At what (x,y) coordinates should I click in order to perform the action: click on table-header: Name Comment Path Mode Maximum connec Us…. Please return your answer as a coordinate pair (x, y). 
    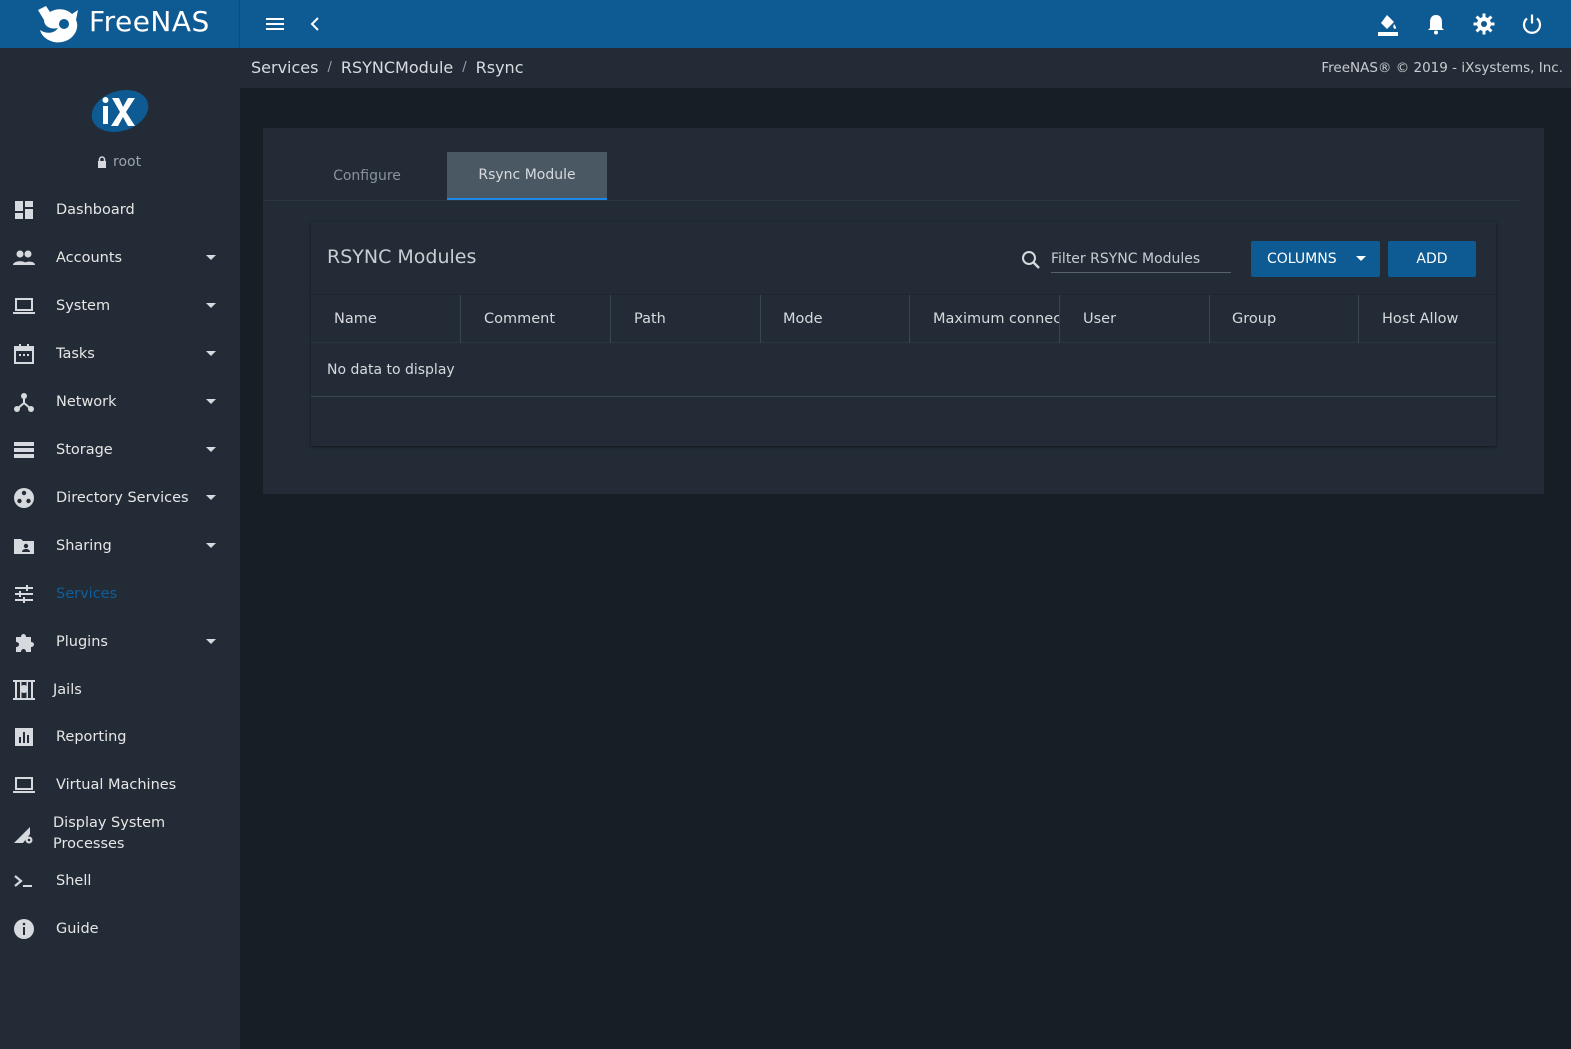
    Looking at the image, I should click on (903, 318).